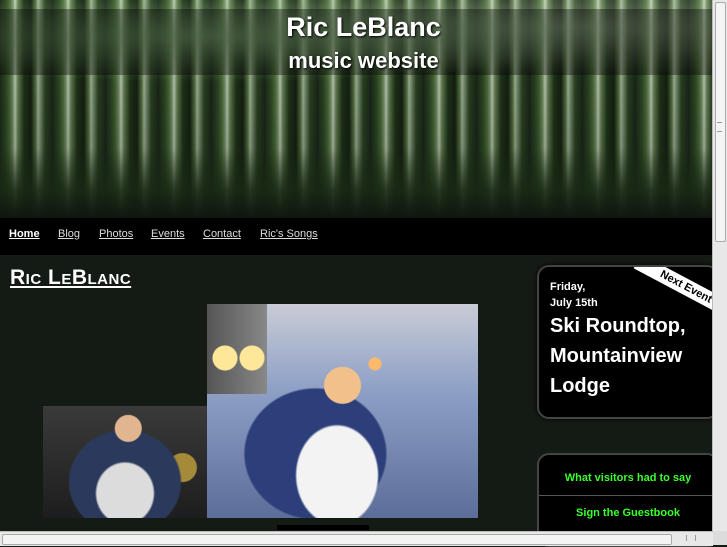  Describe the element at coordinates (628, 513) in the screenshot. I see `sign-guestbook-link: Sign the Guestbook` at that location.